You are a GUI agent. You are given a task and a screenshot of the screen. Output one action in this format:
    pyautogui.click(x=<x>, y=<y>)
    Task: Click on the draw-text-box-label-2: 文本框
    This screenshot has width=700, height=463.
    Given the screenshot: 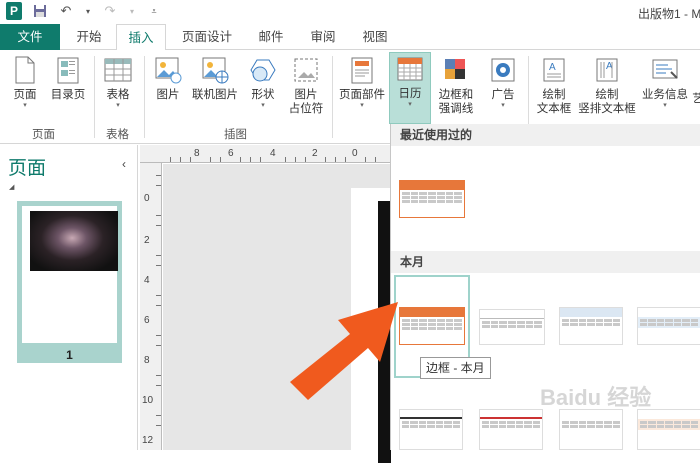 What is the action you would take?
    pyautogui.click(x=554, y=109)
    